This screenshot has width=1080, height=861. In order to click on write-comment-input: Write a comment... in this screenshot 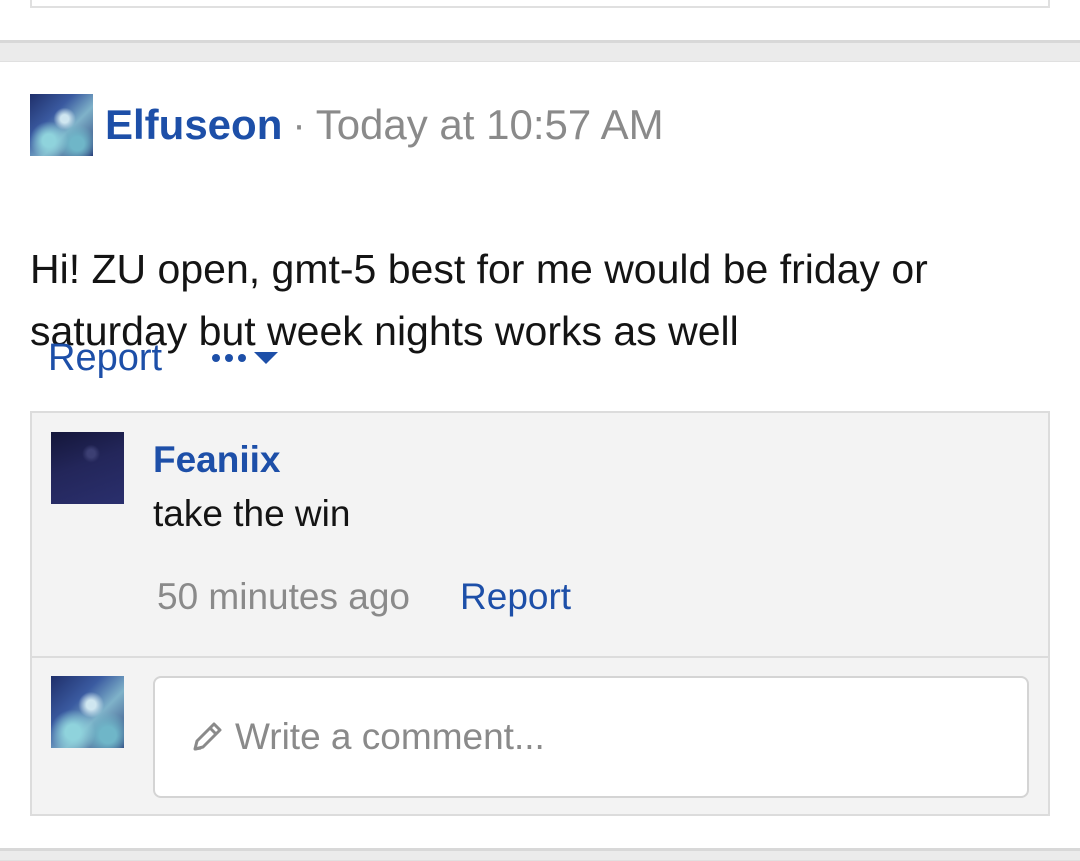, I will do `click(591, 737)`.